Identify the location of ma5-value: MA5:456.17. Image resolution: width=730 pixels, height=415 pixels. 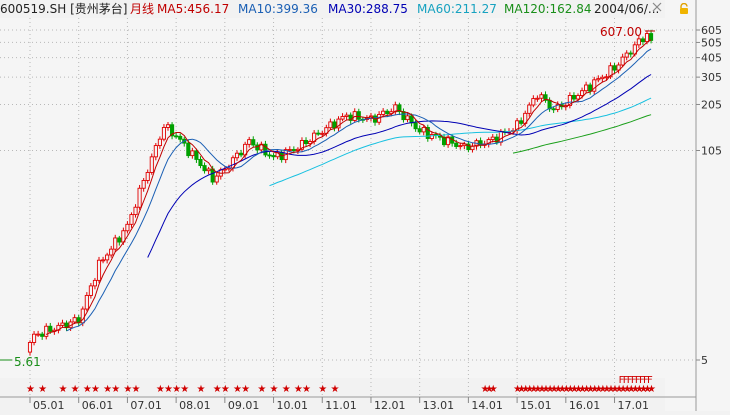
(193, 9).